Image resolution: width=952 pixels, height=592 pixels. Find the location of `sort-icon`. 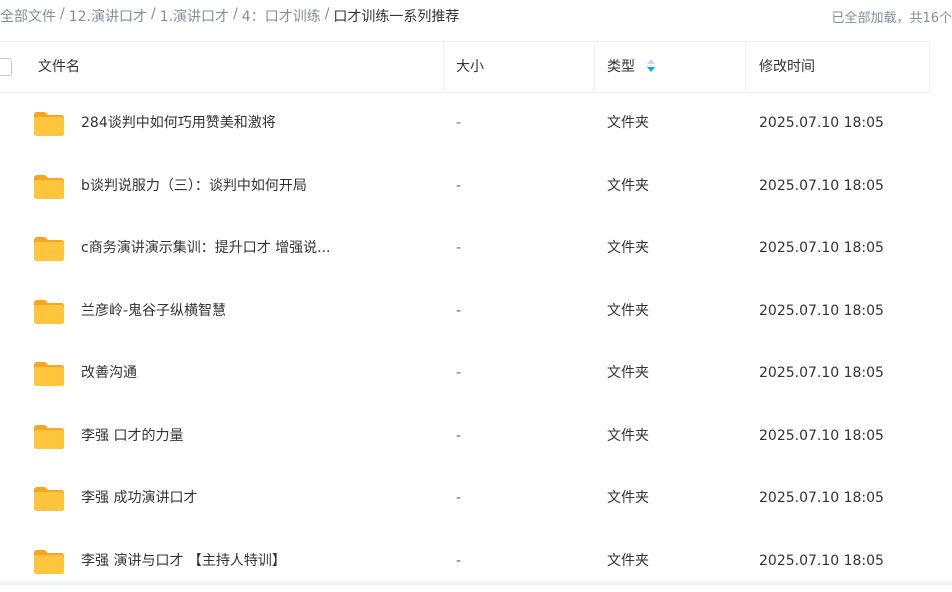

sort-icon is located at coordinates (651, 66).